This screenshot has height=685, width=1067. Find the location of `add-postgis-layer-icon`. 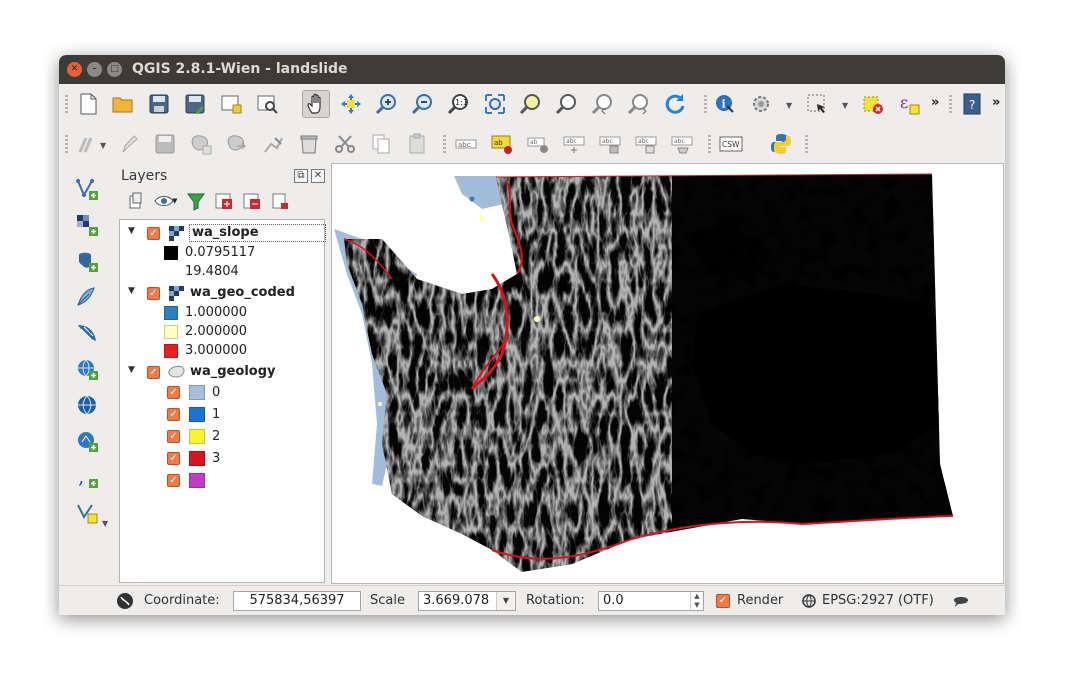

add-postgis-layer-icon is located at coordinates (87, 261).